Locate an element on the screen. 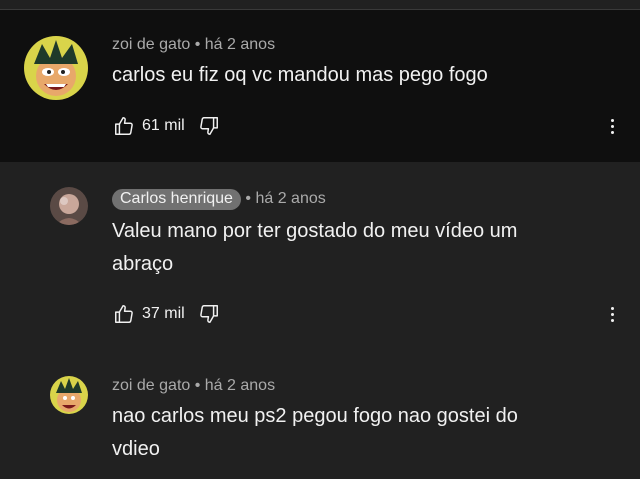 Image resolution: width=640 pixels, height=479 pixels. author-name-chip: Carlos henrique is located at coordinates (176, 199).